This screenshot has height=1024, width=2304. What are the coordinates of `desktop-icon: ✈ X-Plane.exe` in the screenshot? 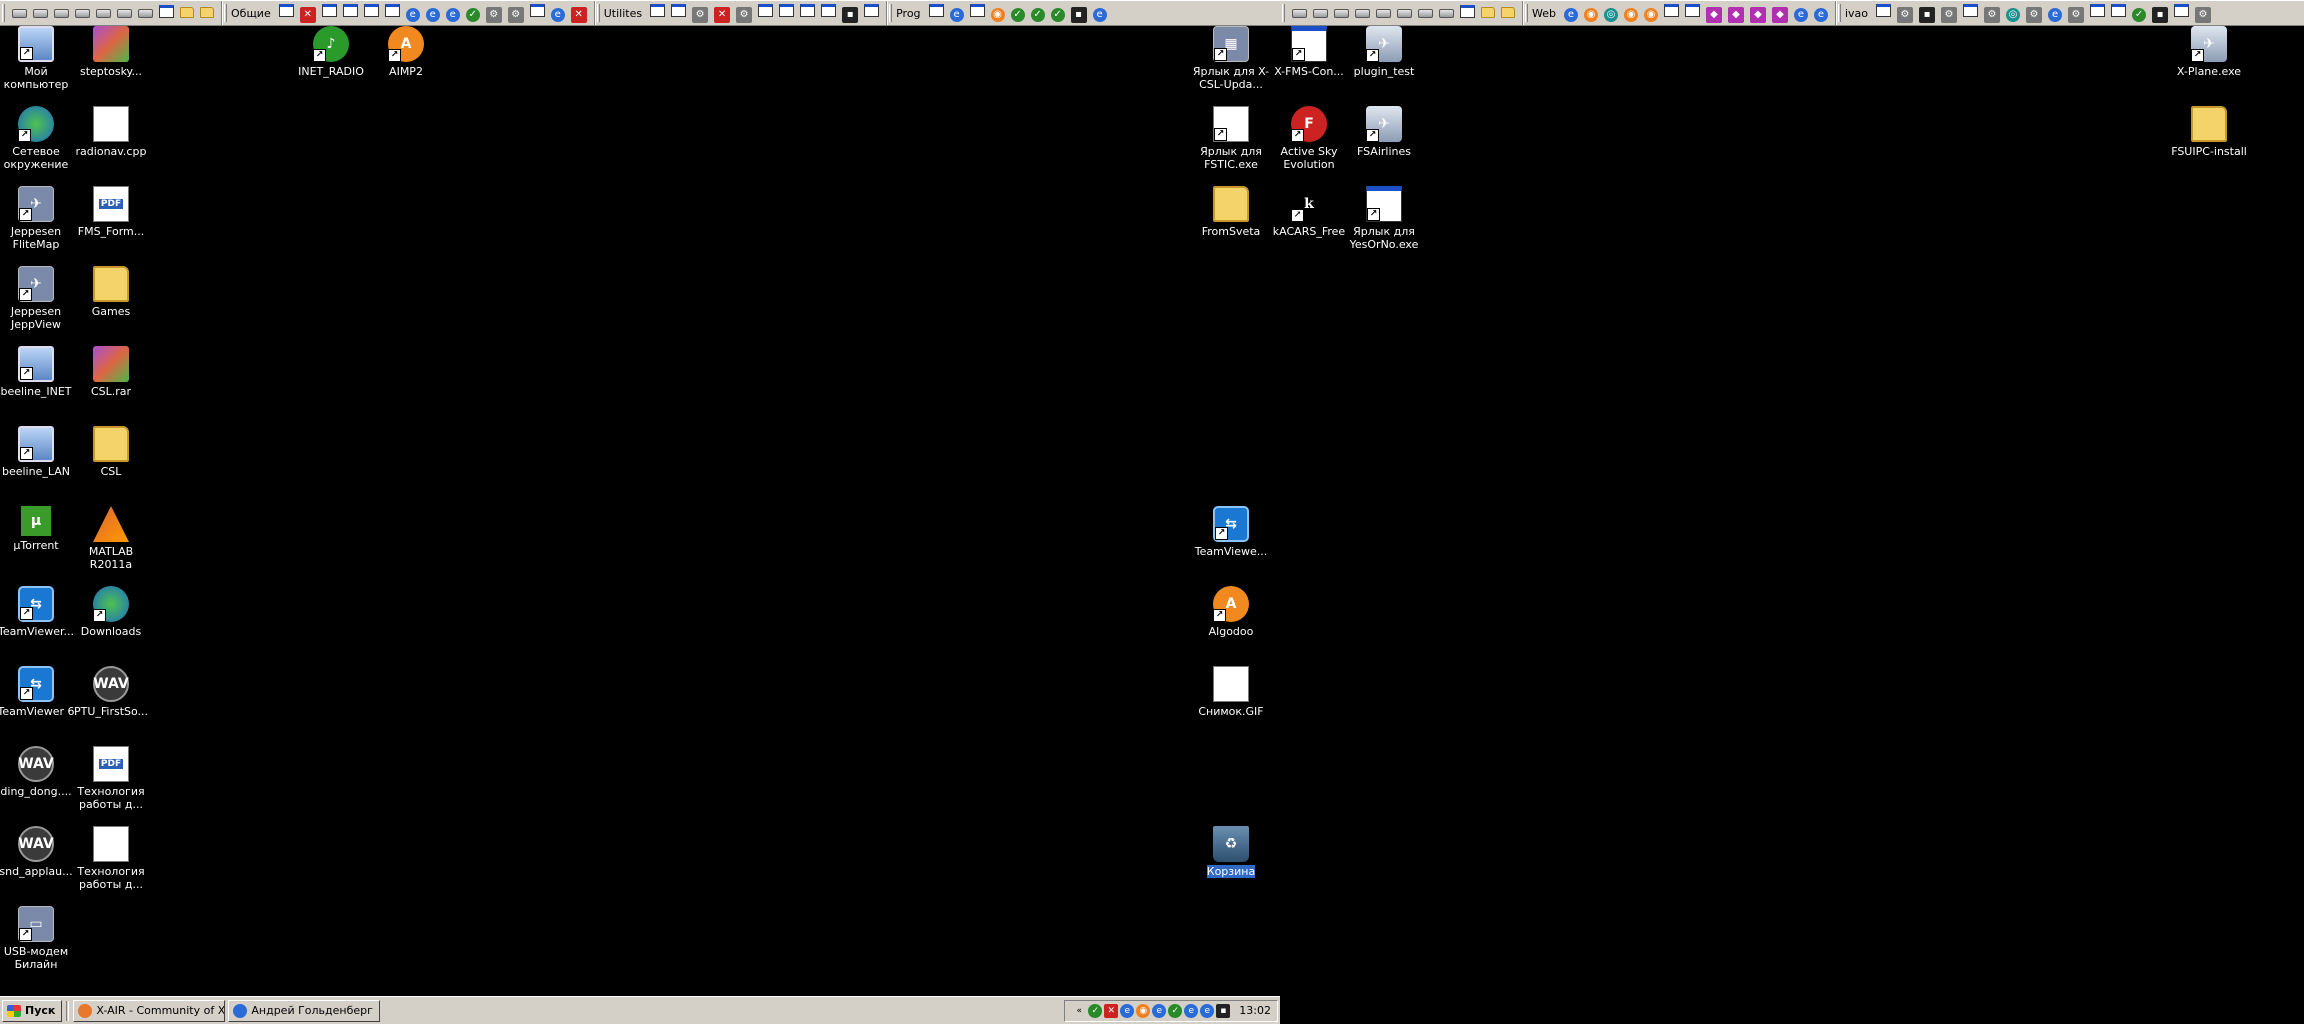 It's located at (2209, 52).